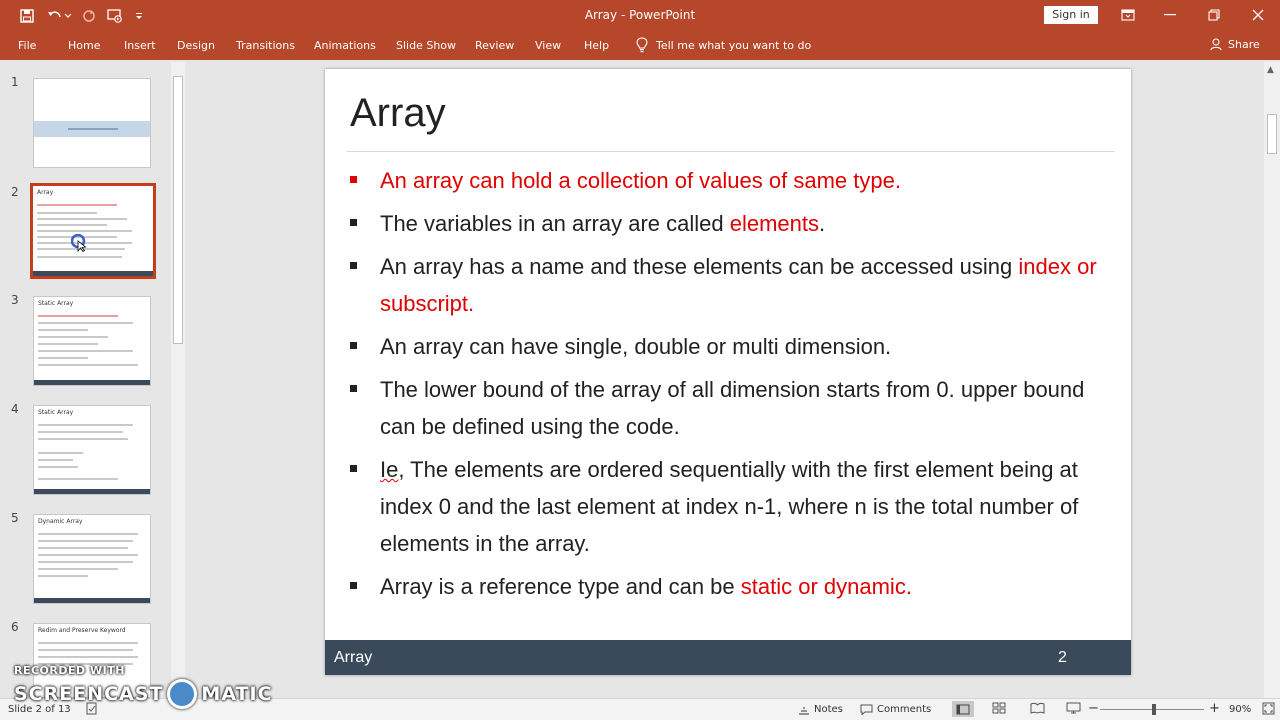  What do you see at coordinates (596, 45) in the screenshot?
I see `tab-help: Help` at bounding box center [596, 45].